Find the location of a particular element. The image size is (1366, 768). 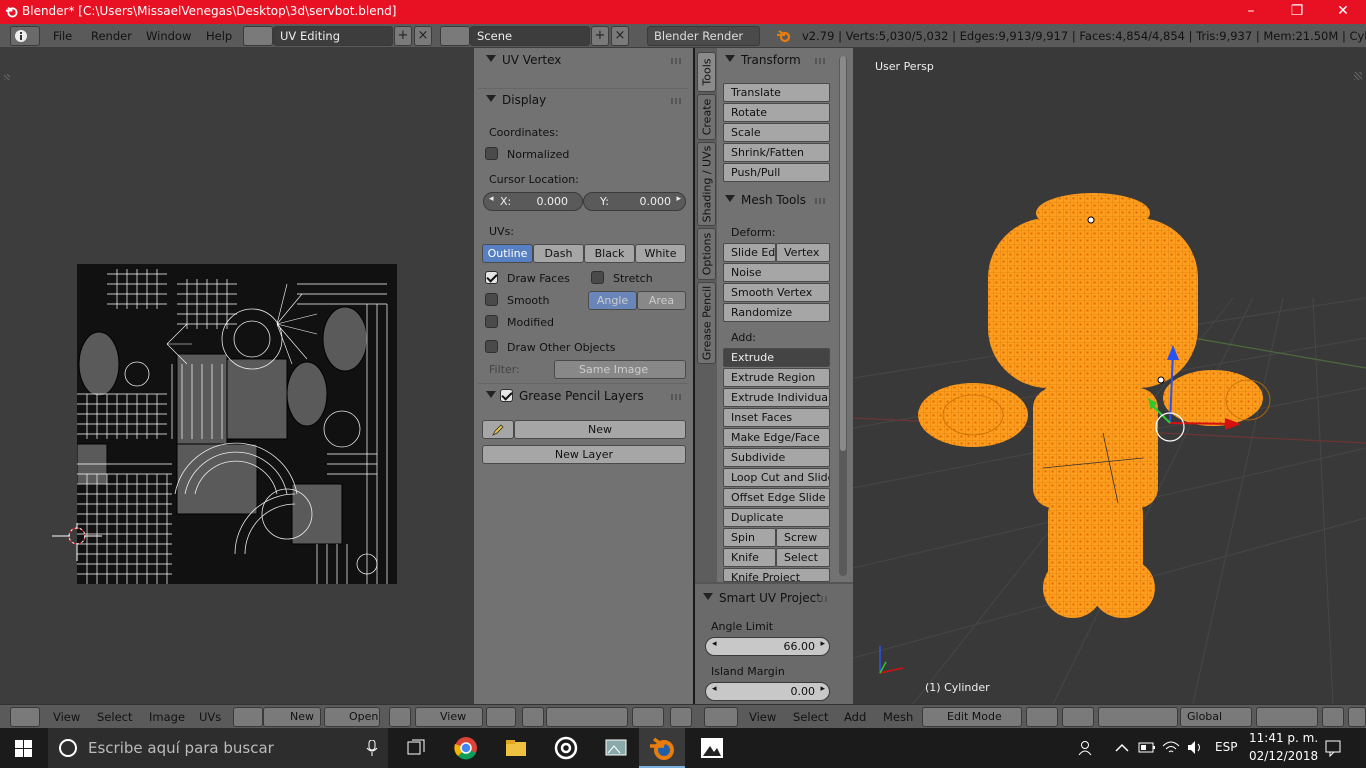

render-engine-select: Blender Render is located at coordinates (703, 36).